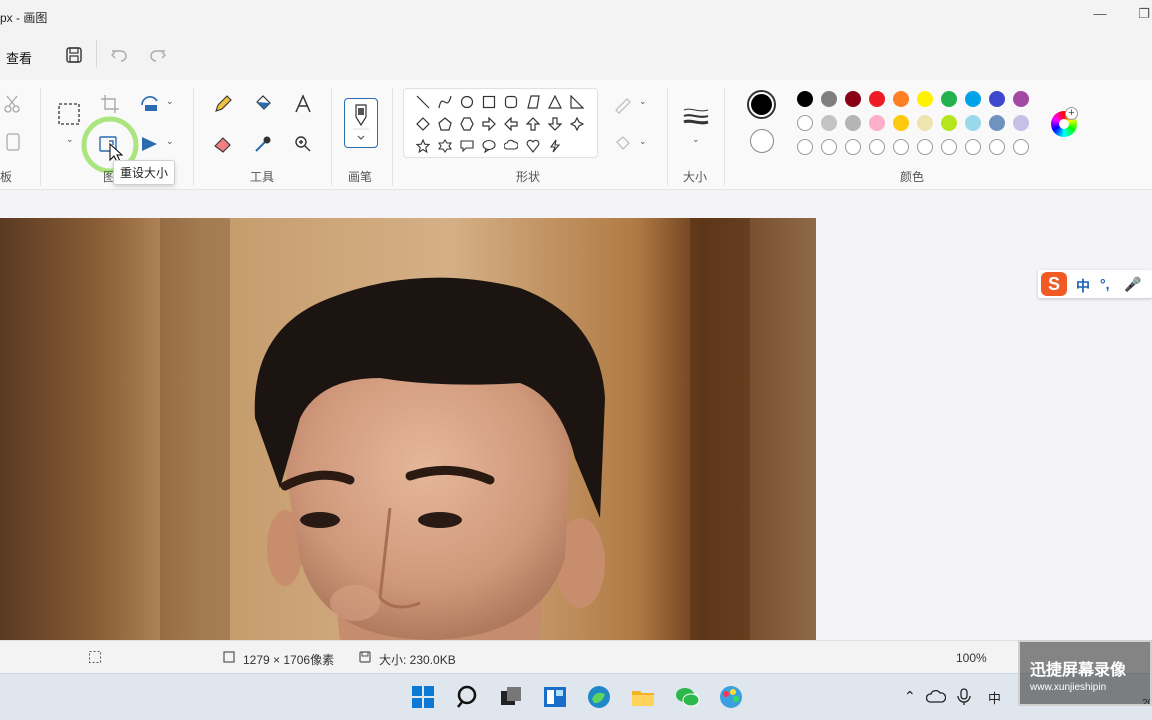 The image size is (1152, 720). I want to click on oval-callout-shape-icon, so click(489, 146).